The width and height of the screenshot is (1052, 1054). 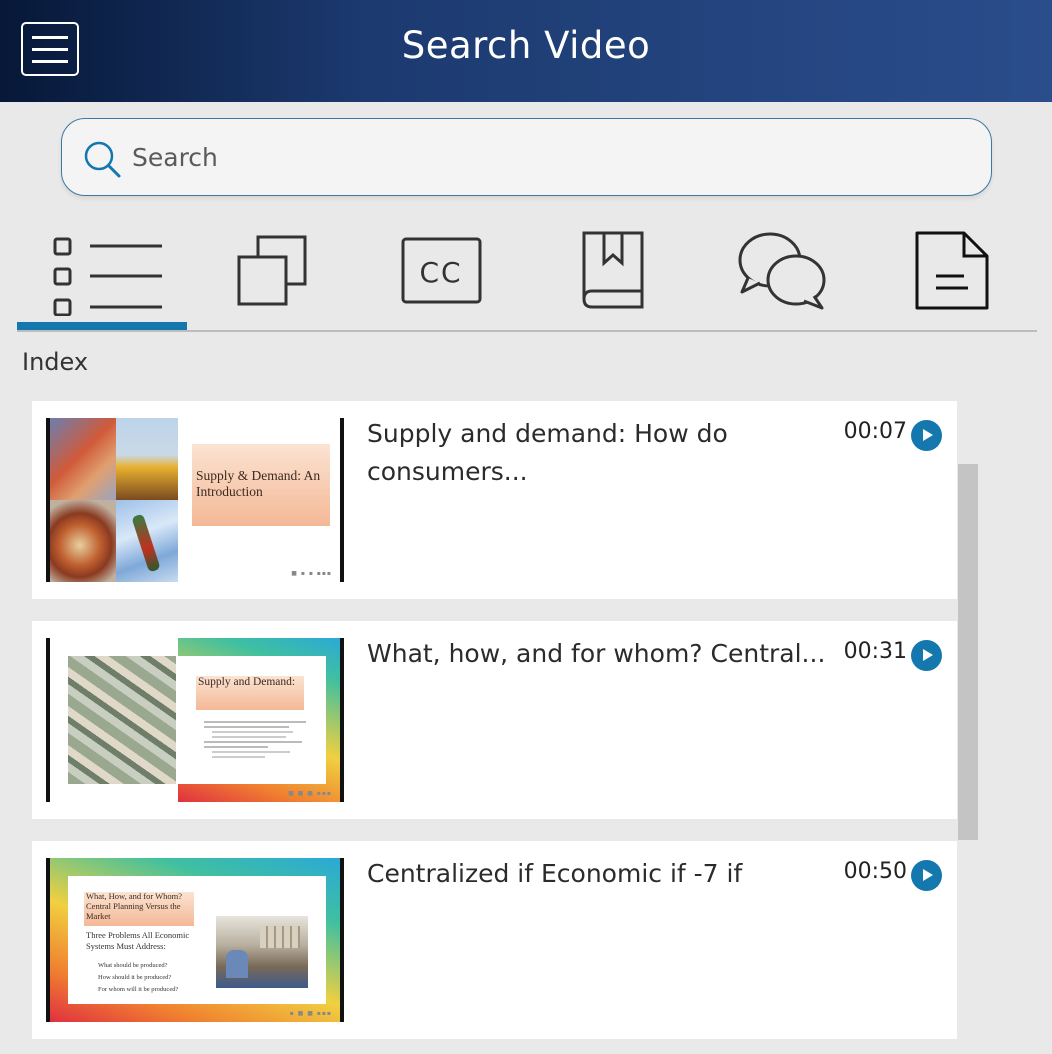 What do you see at coordinates (310, 793) in the screenshot?
I see `slide-controls: ■ ■ ■ ▪▪▪` at bounding box center [310, 793].